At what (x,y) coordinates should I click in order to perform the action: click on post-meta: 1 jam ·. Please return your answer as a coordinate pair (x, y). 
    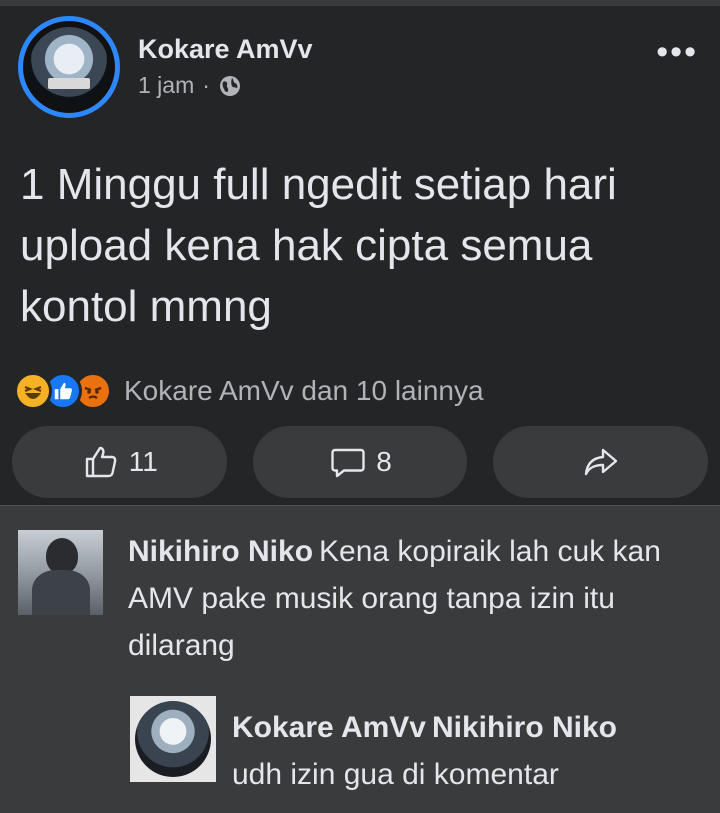
    Looking at the image, I should click on (190, 85).